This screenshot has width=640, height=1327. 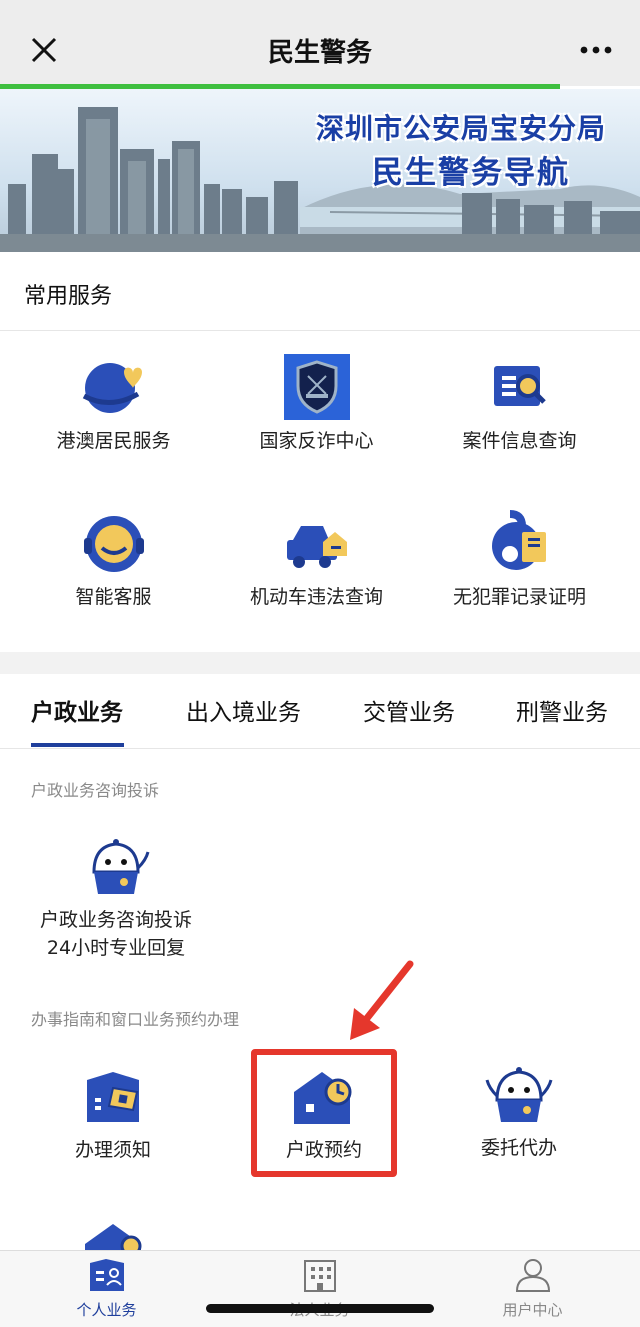 What do you see at coordinates (116, 900) in the screenshot?
I see `consult-complaint-tile: 户政业务咨询投诉 24小时专业回复` at bounding box center [116, 900].